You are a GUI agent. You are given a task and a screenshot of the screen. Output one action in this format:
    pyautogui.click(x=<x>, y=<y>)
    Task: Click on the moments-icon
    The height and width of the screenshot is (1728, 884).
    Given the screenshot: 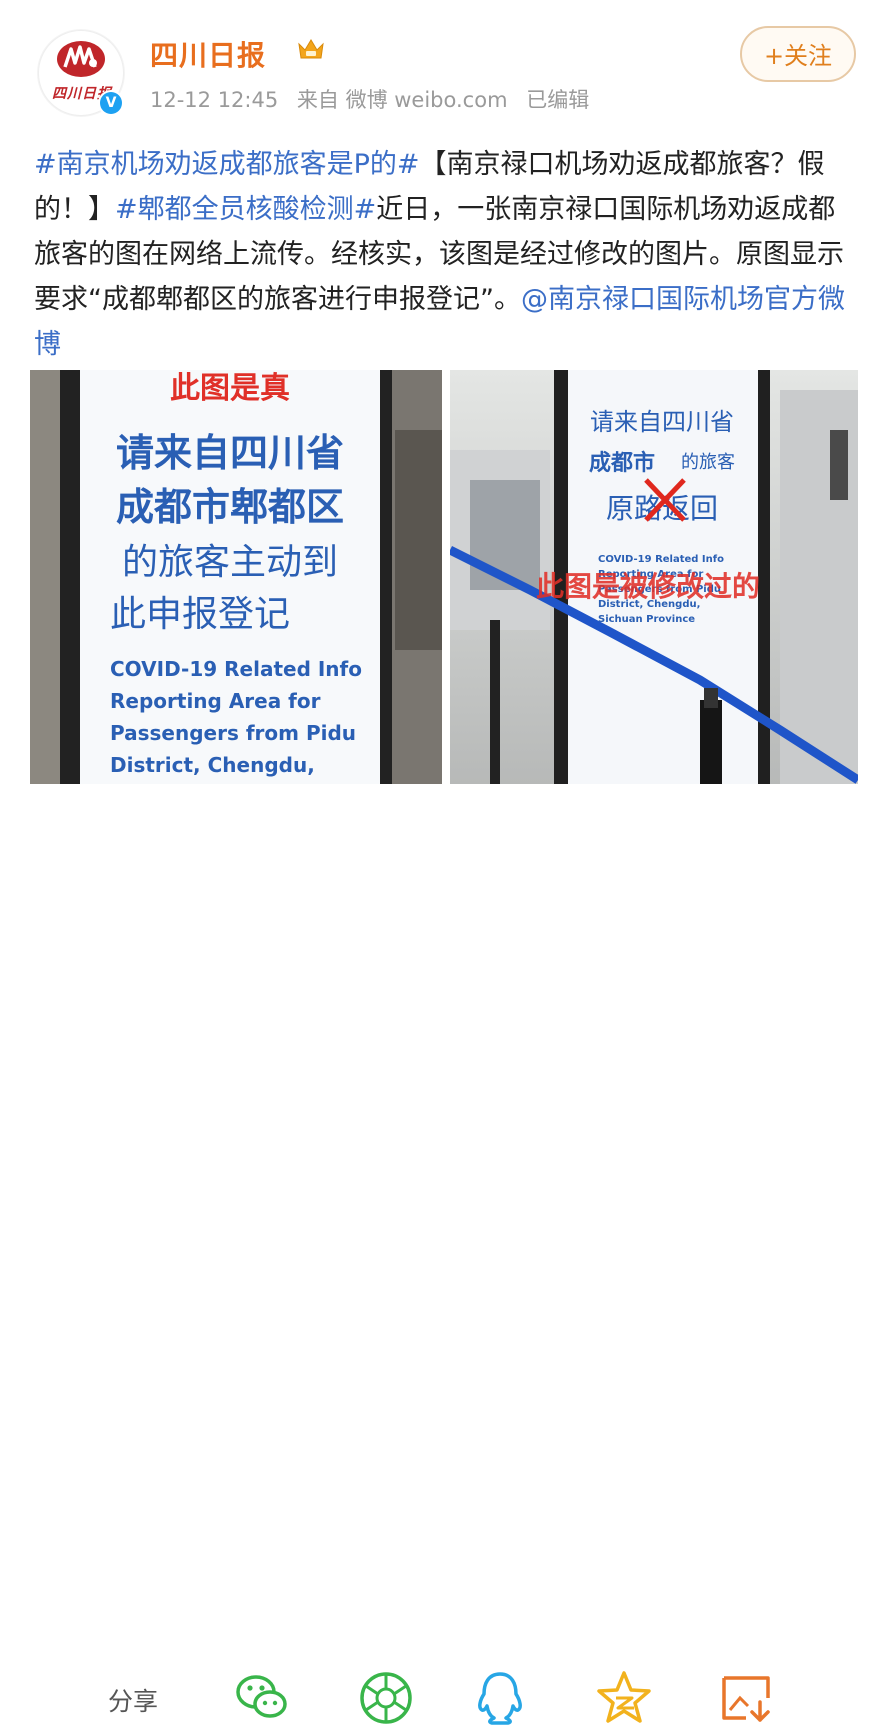 What is the action you would take?
    pyautogui.click(x=386, y=1698)
    